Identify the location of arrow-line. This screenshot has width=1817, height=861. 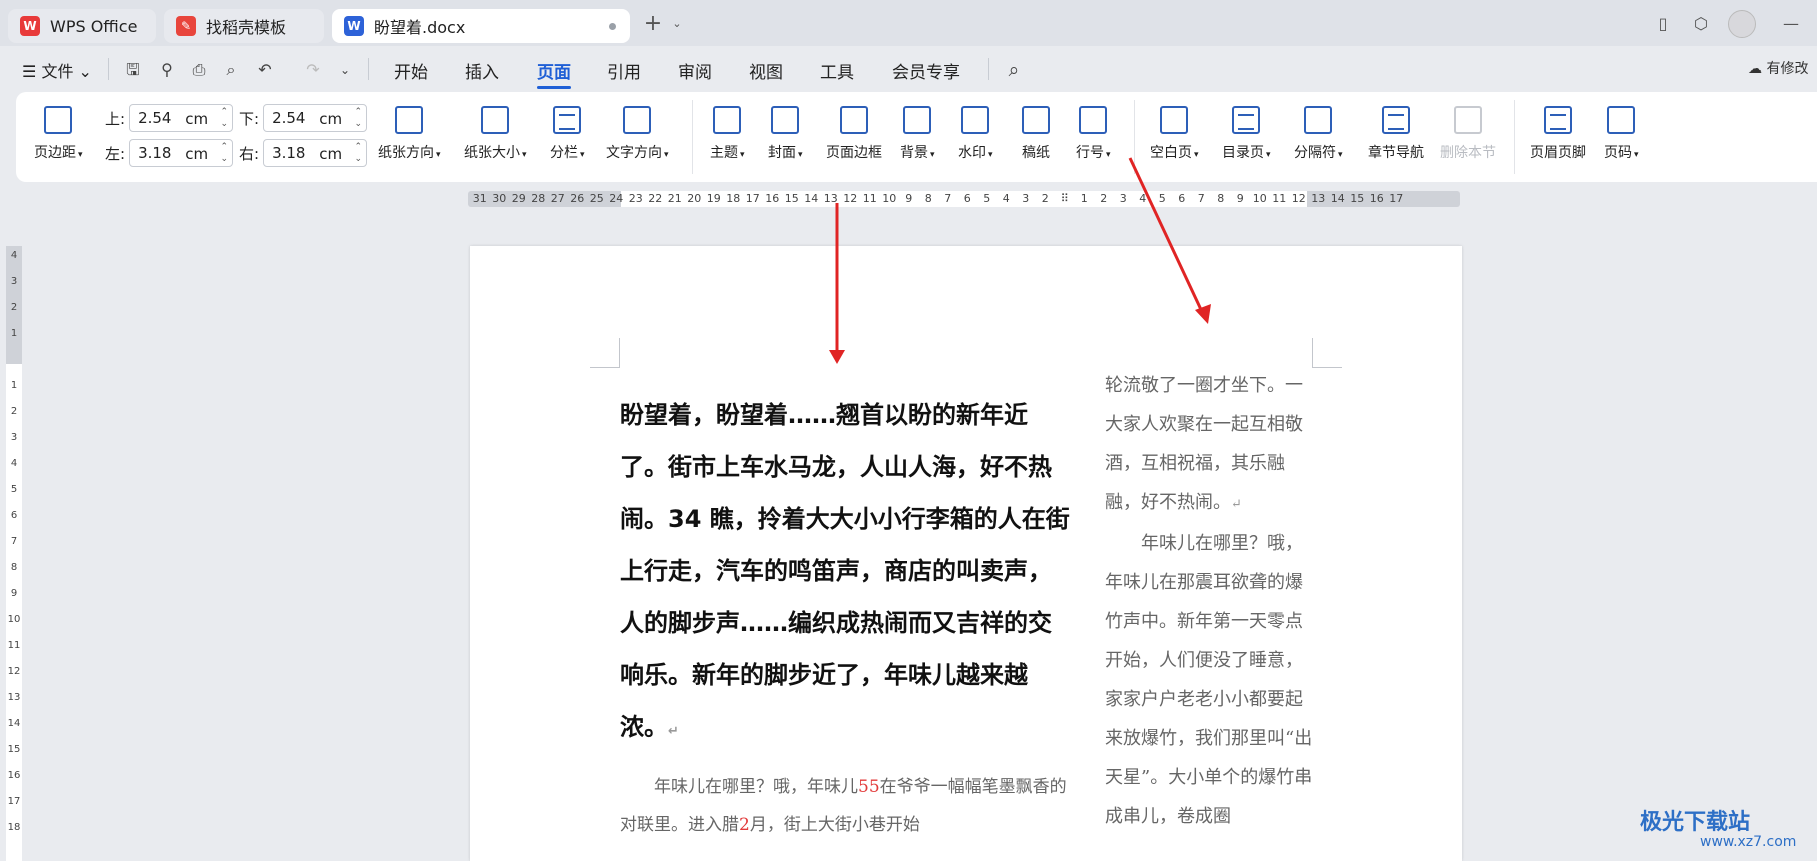
(1167, 237).